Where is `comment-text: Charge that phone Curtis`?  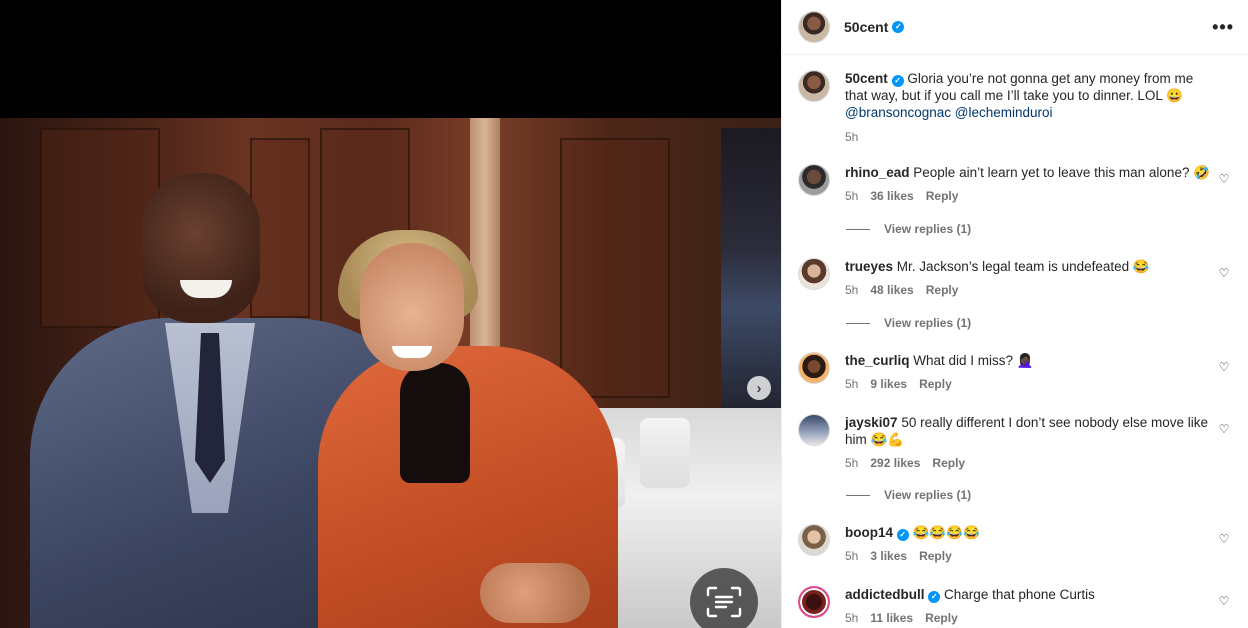 comment-text: Charge that phone Curtis is located at coordinates (1019, 594).